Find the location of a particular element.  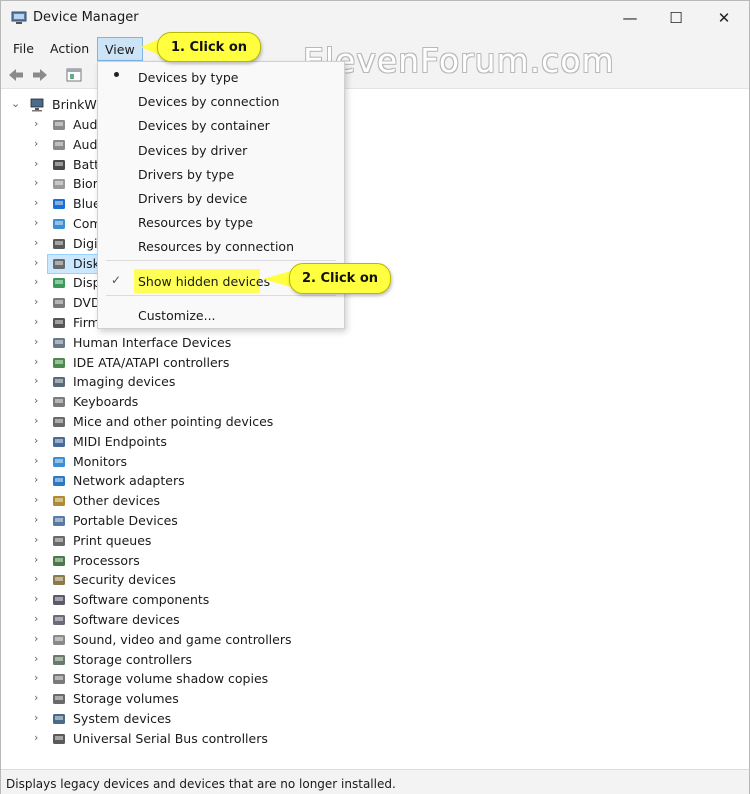

camera-icon is located at coordinates (59, 382).